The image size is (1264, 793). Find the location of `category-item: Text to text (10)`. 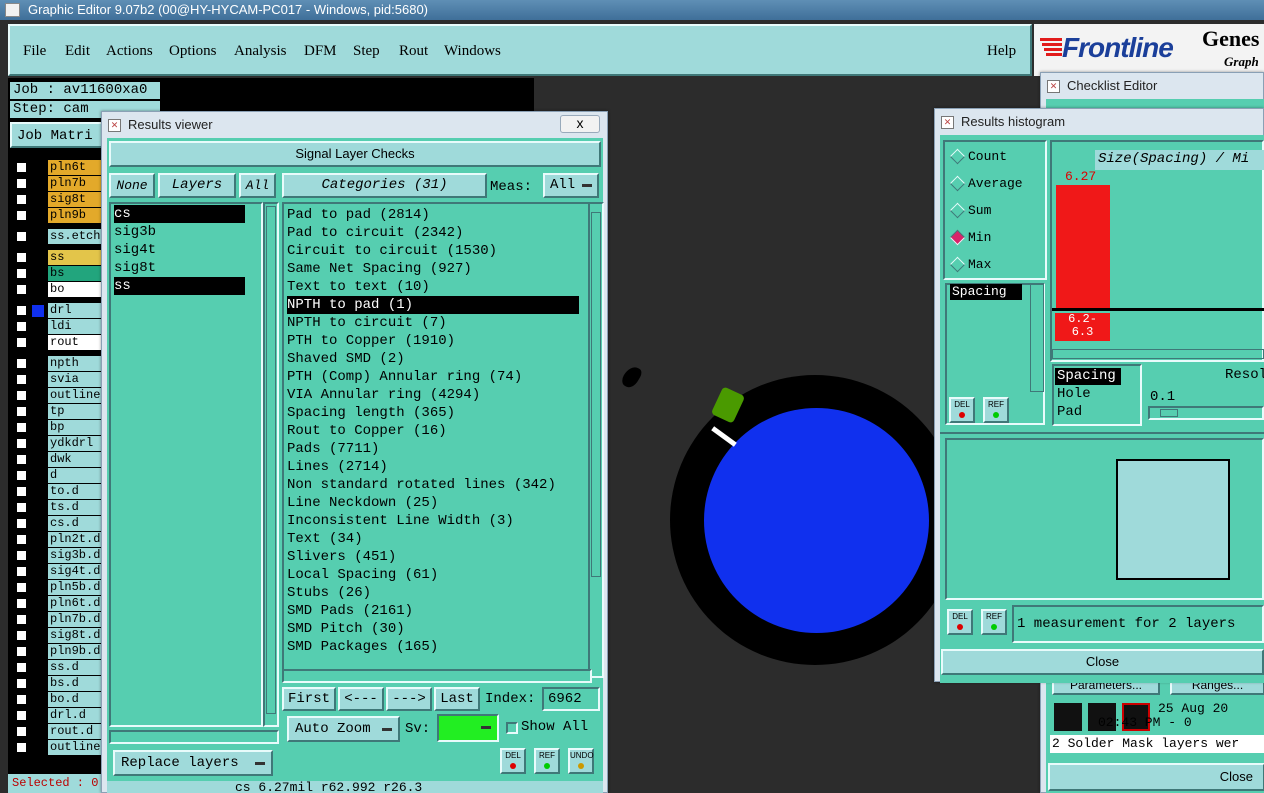

category-item: Text to text (10) is located at coordinates (433, 287).